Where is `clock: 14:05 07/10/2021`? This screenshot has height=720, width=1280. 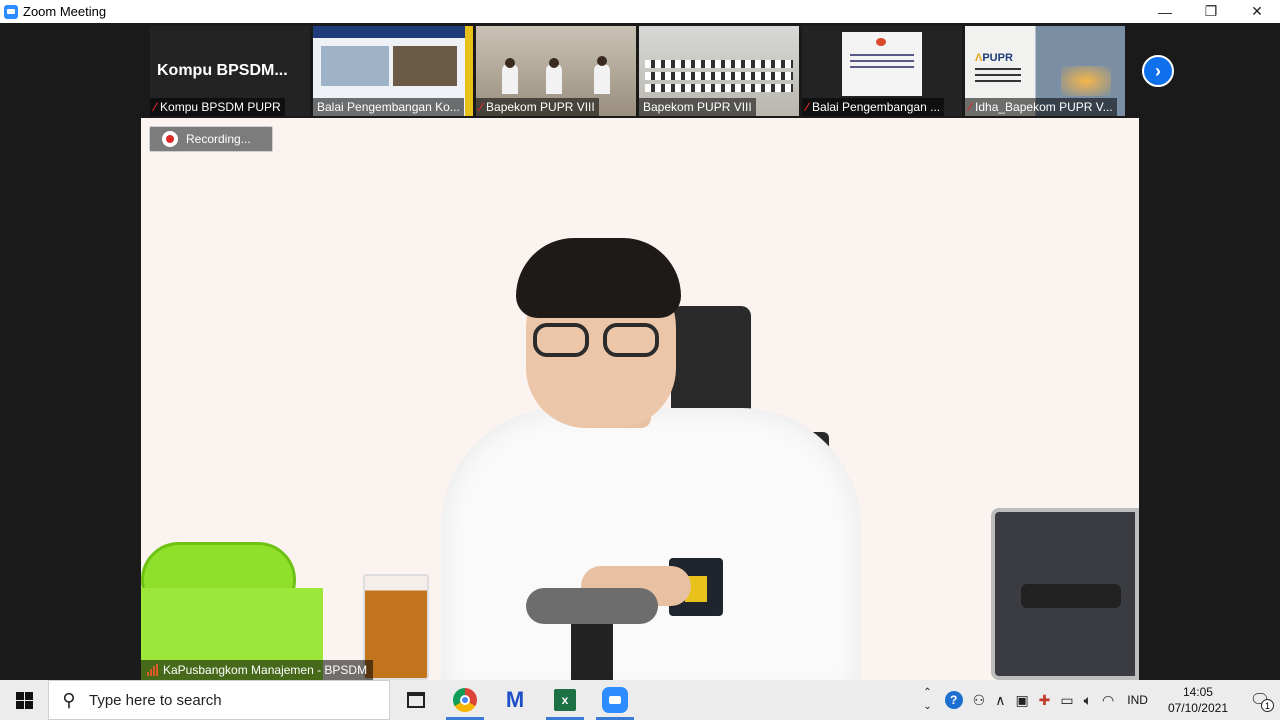
clock: 14:05 07/10/2021 is located at coordinates (1198, 700).